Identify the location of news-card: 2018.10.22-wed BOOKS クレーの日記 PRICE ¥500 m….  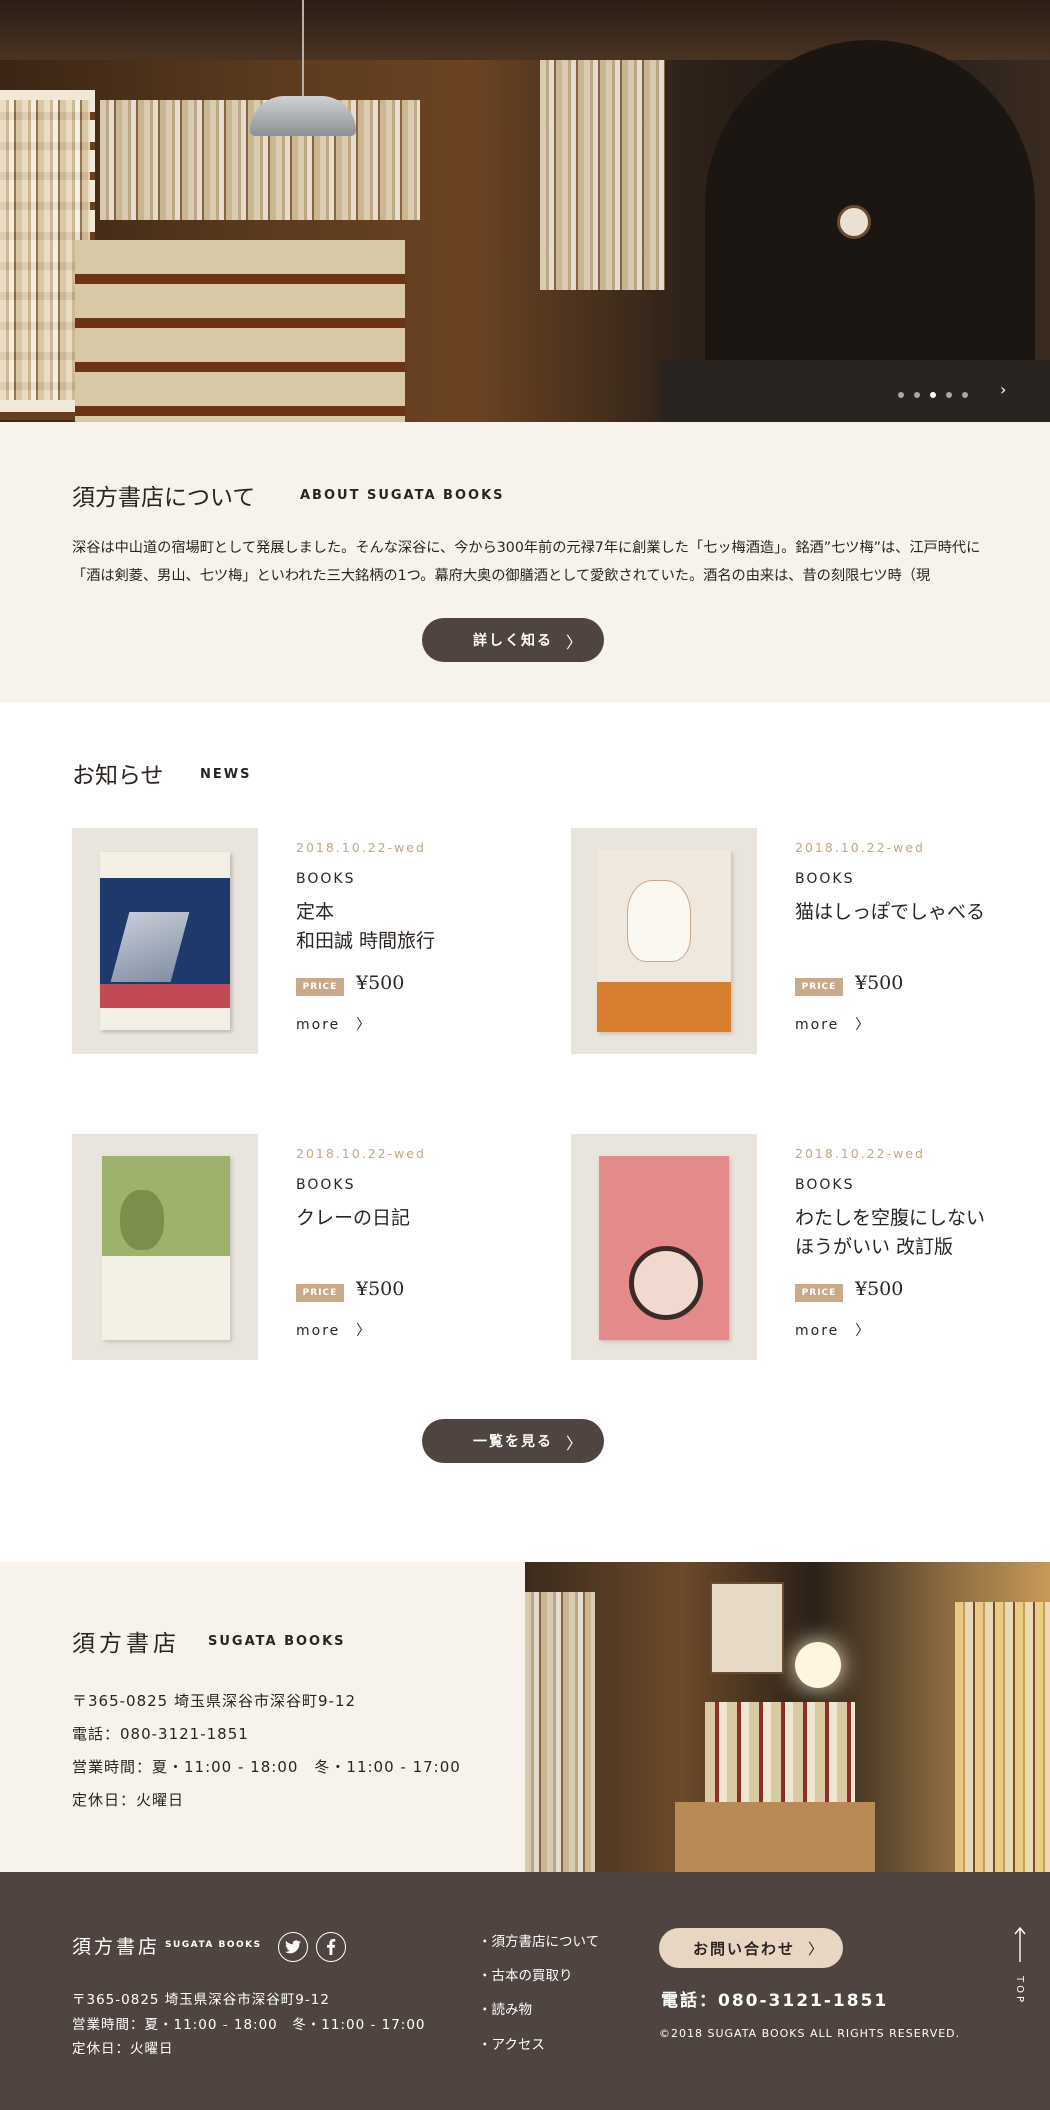
(307, 1249).